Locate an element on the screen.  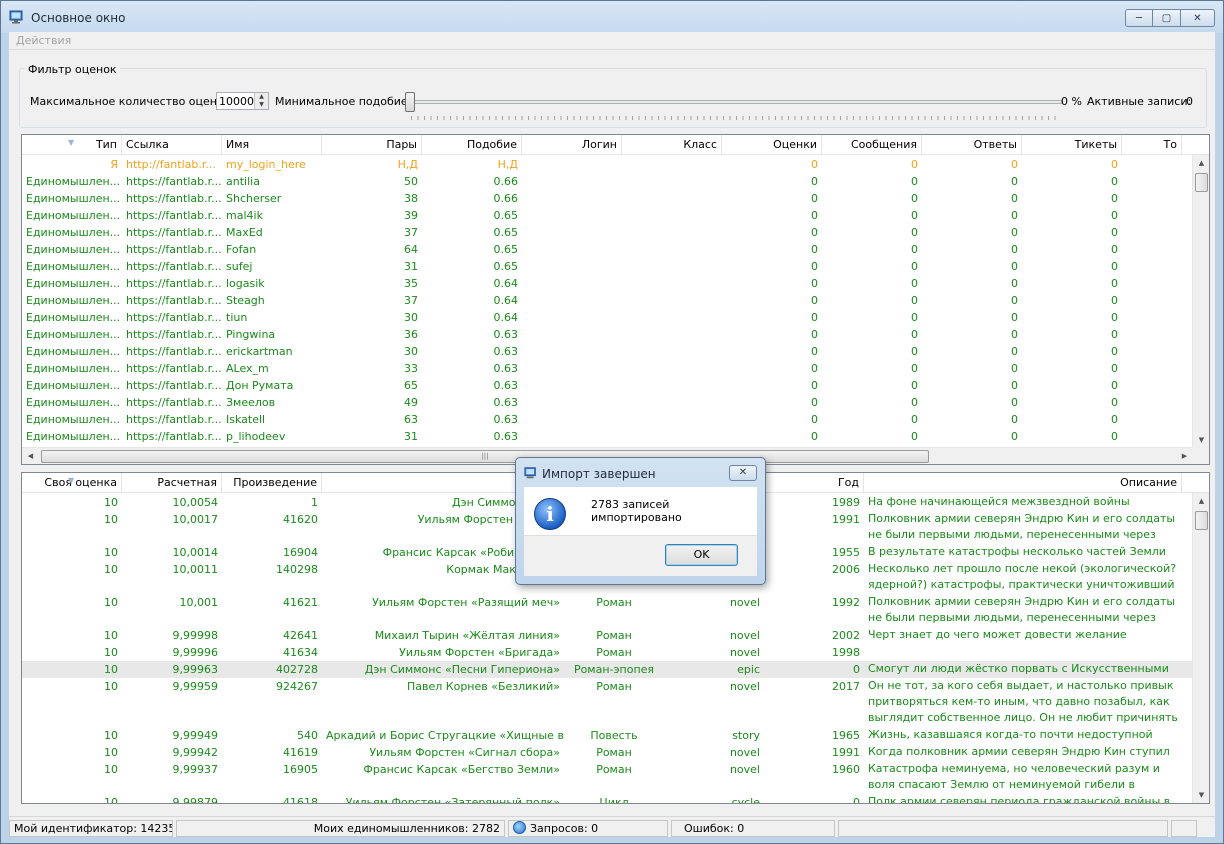
users-col-header: Подобие is located at coordinates (472, 145).